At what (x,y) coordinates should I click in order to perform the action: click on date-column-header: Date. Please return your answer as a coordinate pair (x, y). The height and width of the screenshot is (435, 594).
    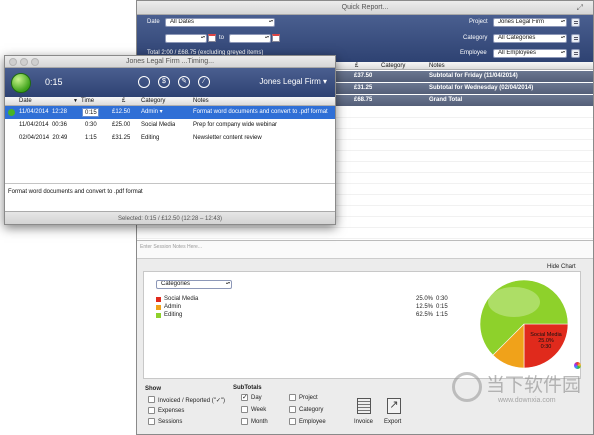
    Looking at the image, I should click on (25, 101).